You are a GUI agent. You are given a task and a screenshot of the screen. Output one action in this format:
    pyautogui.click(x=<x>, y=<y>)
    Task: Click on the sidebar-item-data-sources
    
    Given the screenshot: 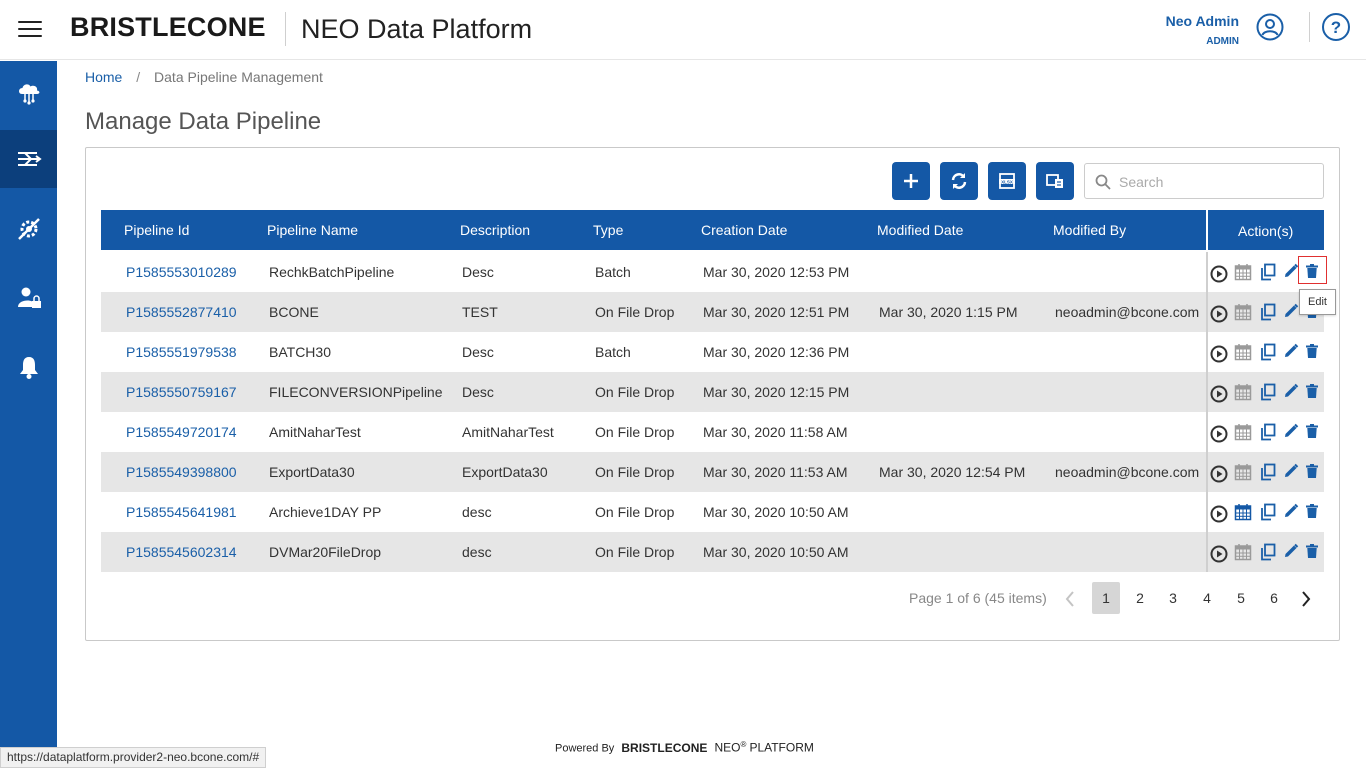 What is the action you would take?
    pyautogui.click(x=28, y=92)
    